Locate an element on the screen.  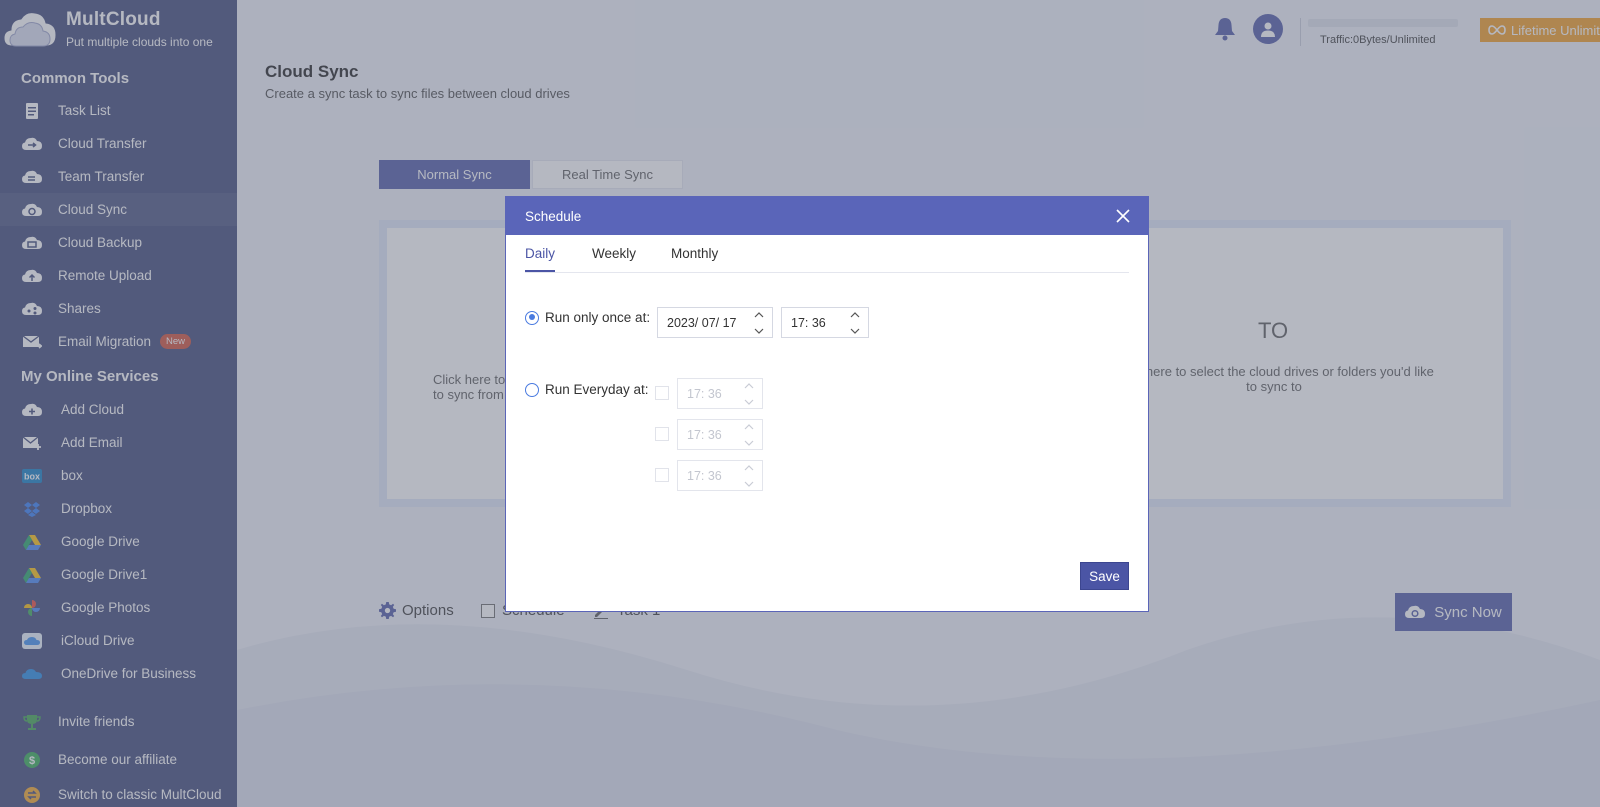
date-stepper-icon is located at coordinates (759, 323).